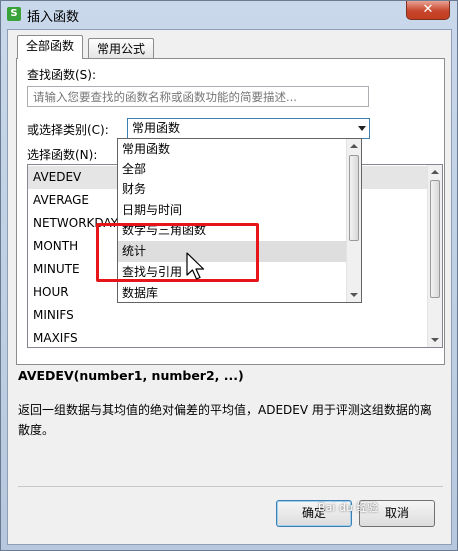 The width and height of the screenshot is (458, 551). I want to click on search-label: 查找函数(S):, so click(62, 75).